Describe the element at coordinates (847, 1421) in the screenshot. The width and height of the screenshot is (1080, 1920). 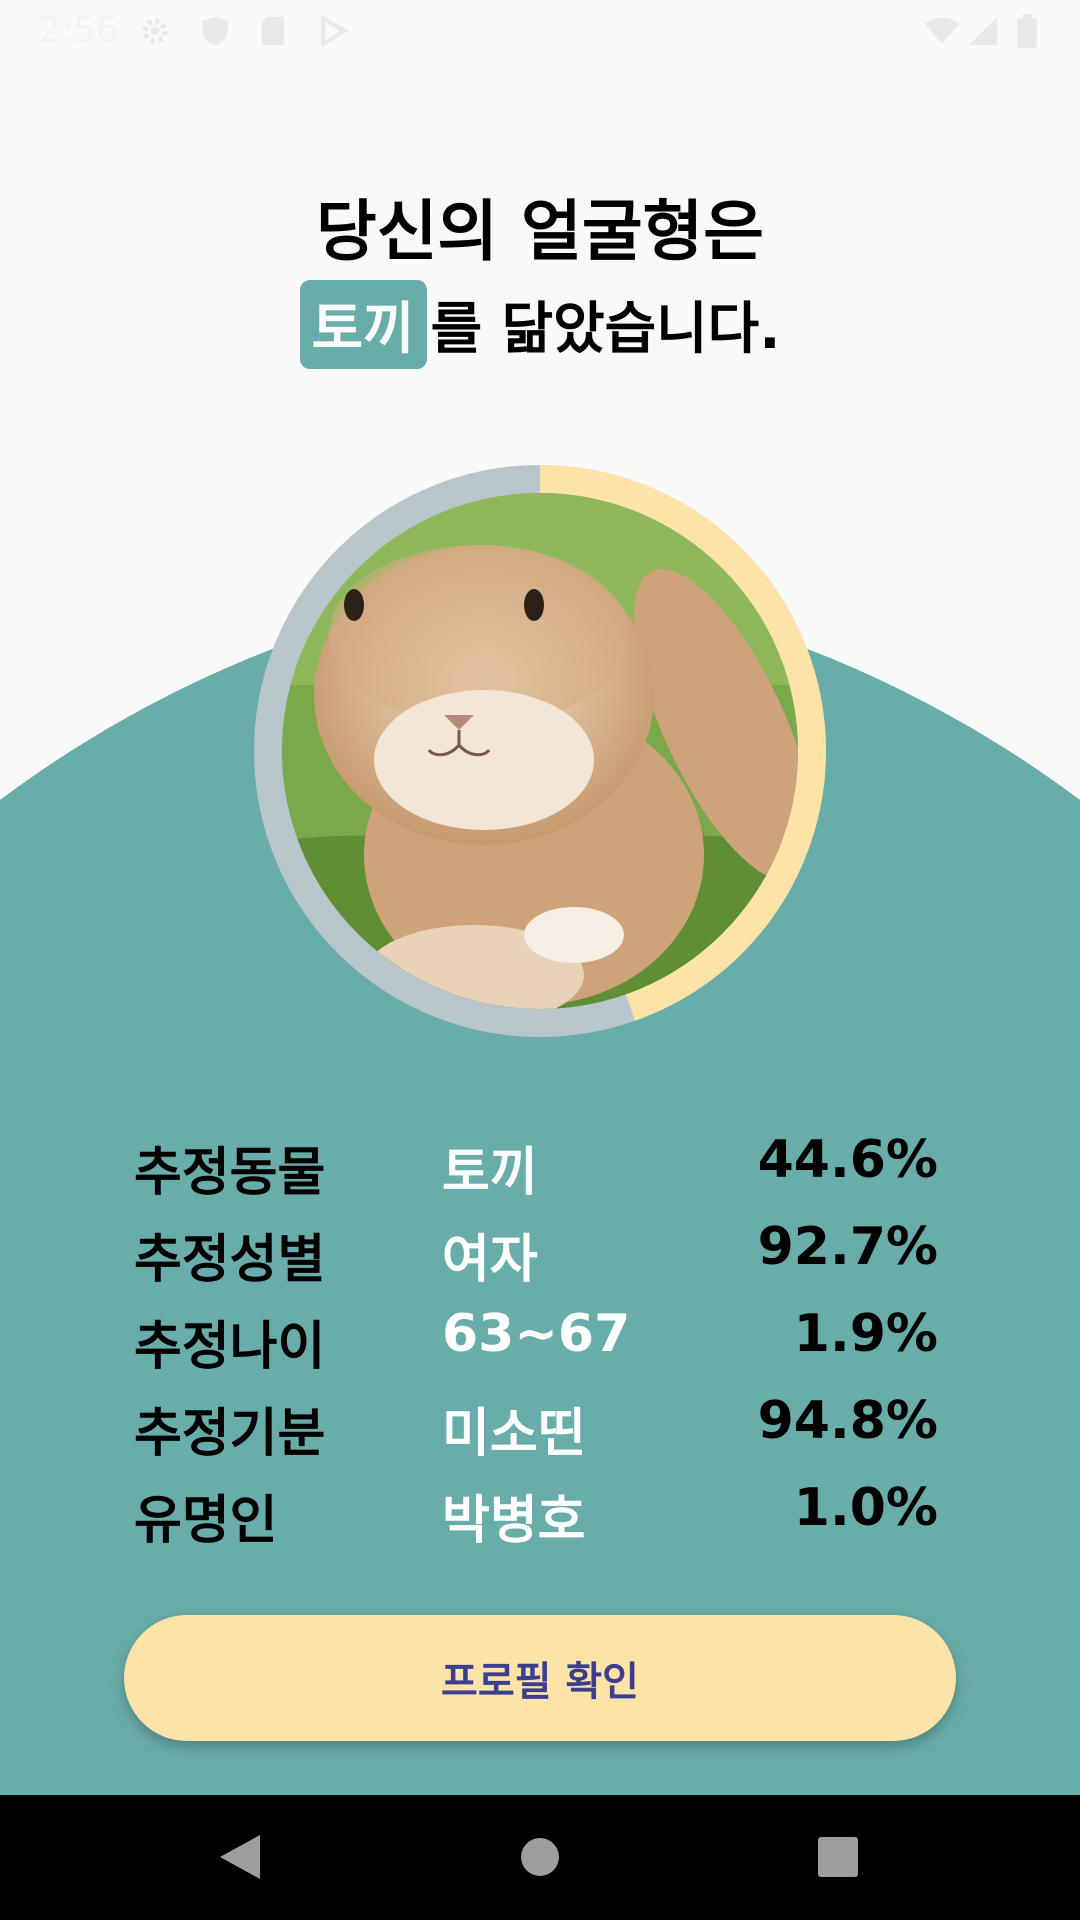
I see `stat-percent: 94.8%` at that location.